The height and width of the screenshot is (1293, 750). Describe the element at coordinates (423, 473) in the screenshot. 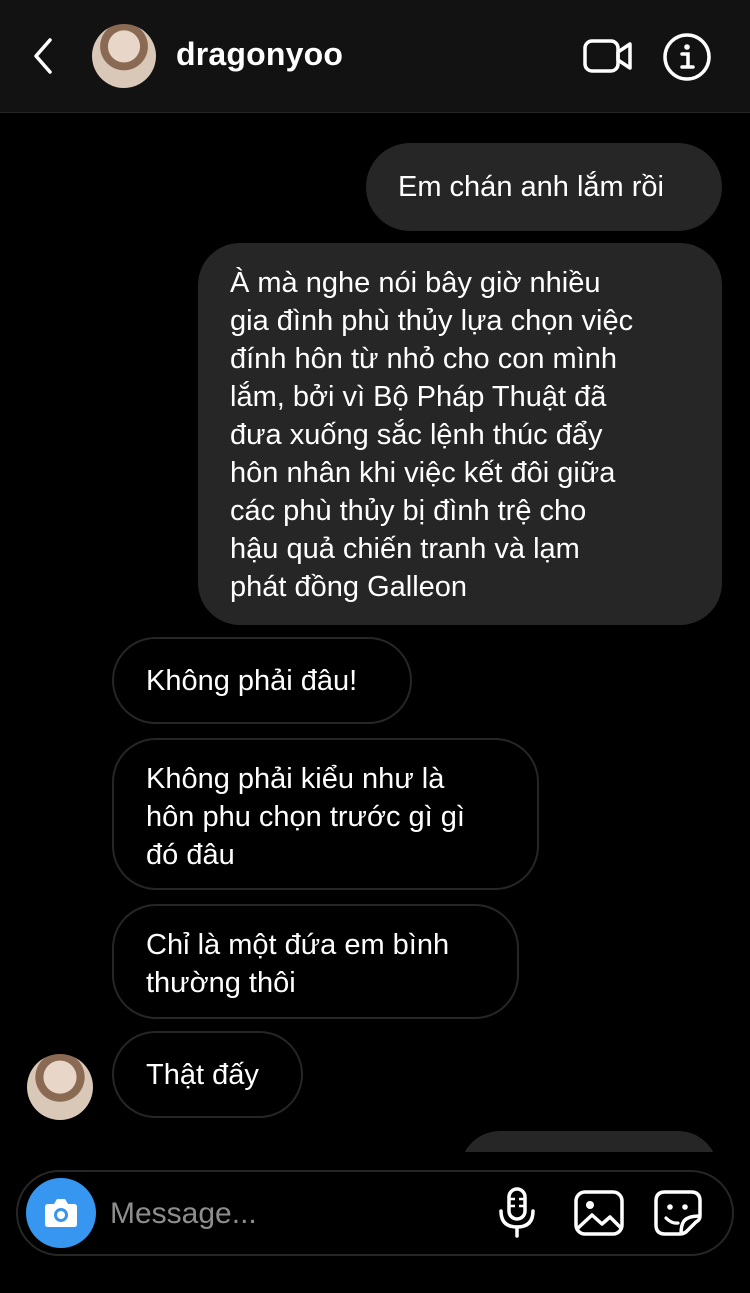

I see `message-text: hôn nhân khi việc kết đôi giữa` at that location.